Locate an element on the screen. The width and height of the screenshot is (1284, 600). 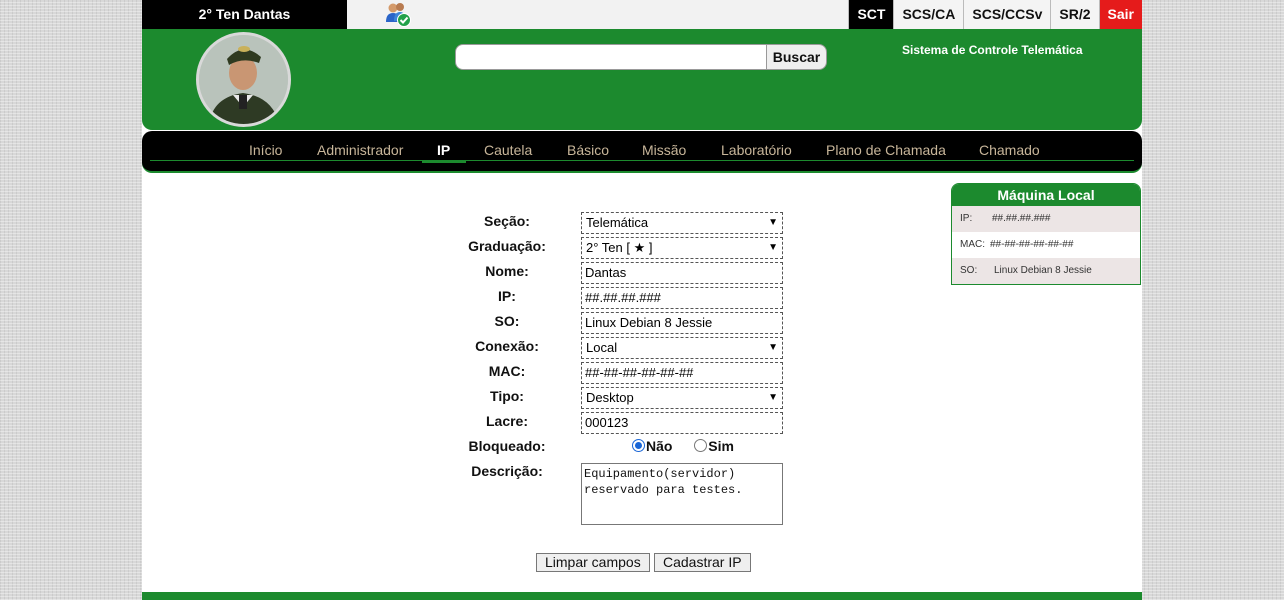
graduacao-value: 2° Ten [ ★ ] is located at coordinates (619, 247).